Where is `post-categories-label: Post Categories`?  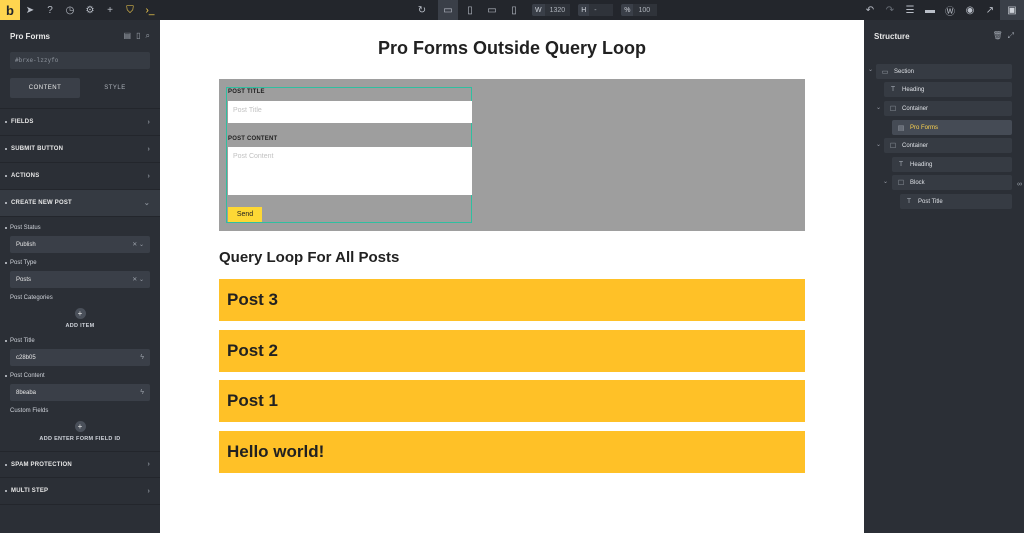 post-categories-label: Post Categories is located at coordinates (31, 298).